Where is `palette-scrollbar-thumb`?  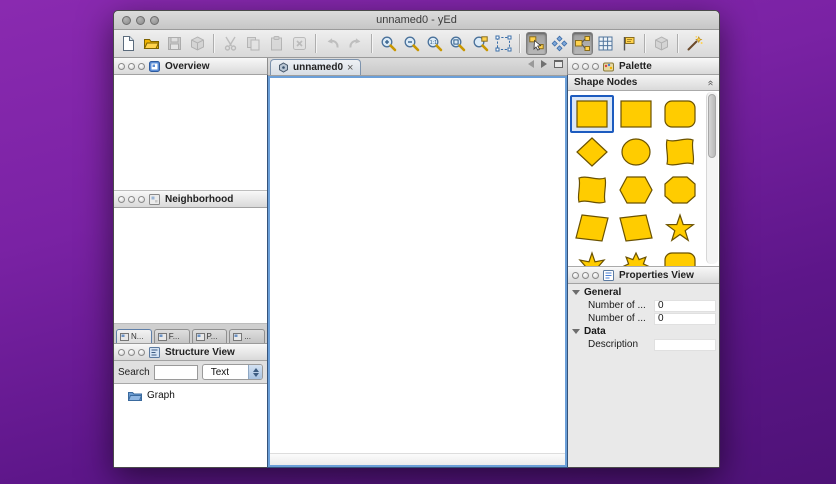 palette-scrollbar-thumb is located at coordinates (712, 126).